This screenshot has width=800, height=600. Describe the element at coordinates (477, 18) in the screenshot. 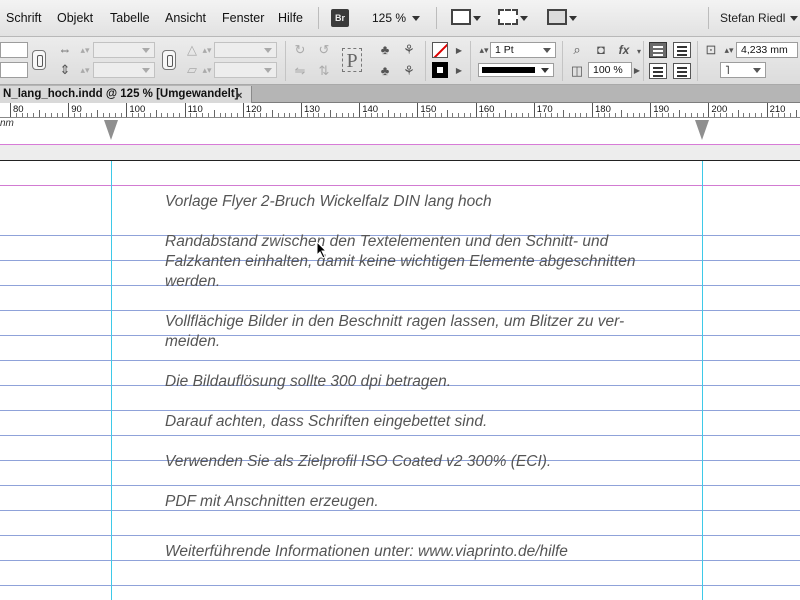

I see `view-options-dropdown-icon` at that location.